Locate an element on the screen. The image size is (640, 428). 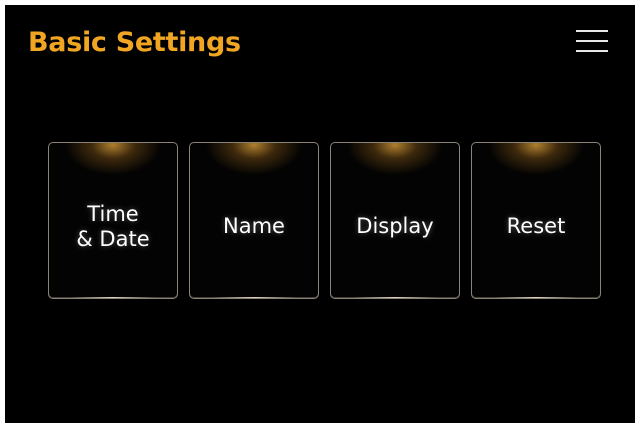
name-label: Name is located at coordinates (254, 226).